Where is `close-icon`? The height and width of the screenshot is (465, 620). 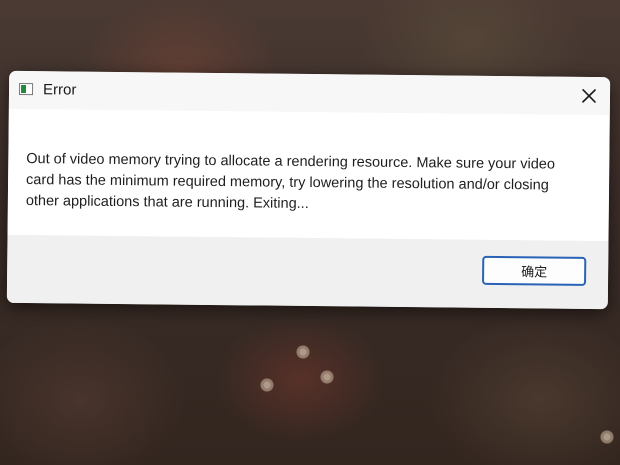
close-icon is located at coordinates (589, 96).